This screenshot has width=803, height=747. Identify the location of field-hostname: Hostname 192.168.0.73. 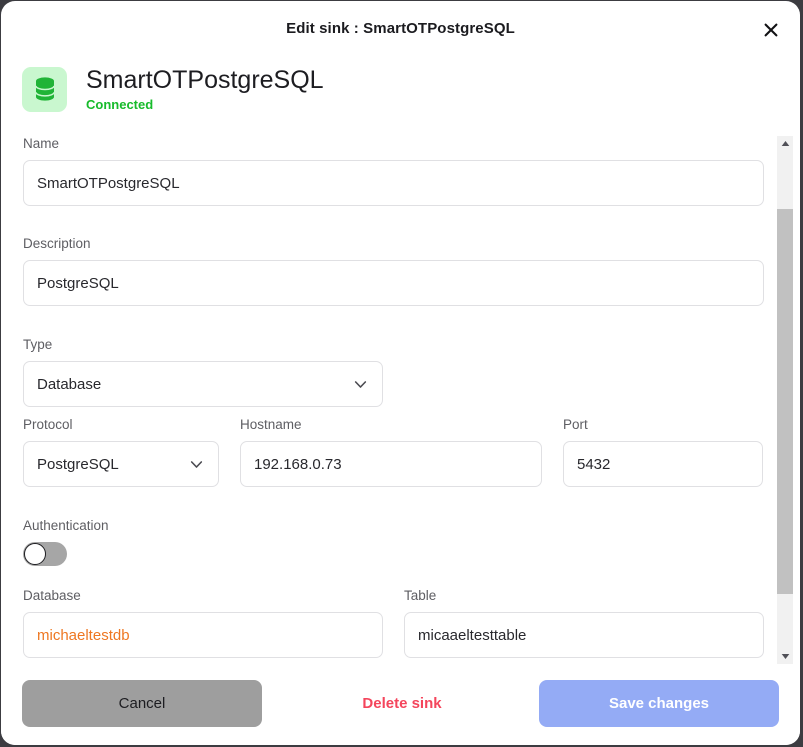
(391, 452).